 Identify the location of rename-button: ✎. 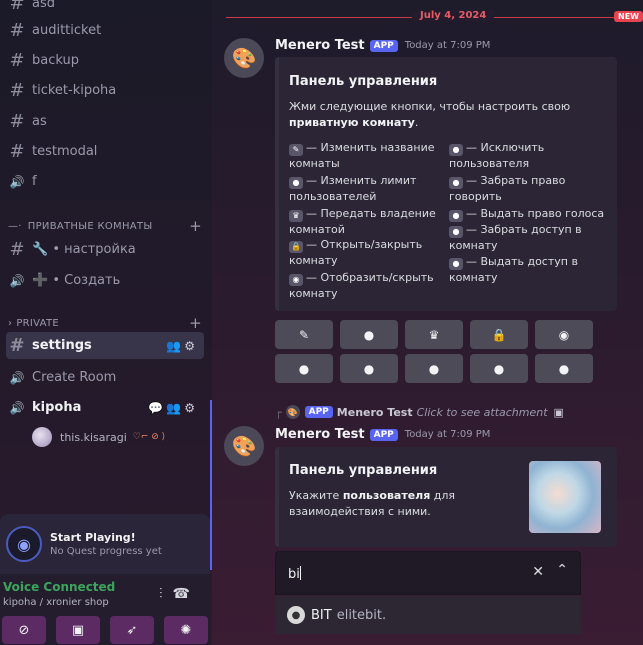
(304, 334).